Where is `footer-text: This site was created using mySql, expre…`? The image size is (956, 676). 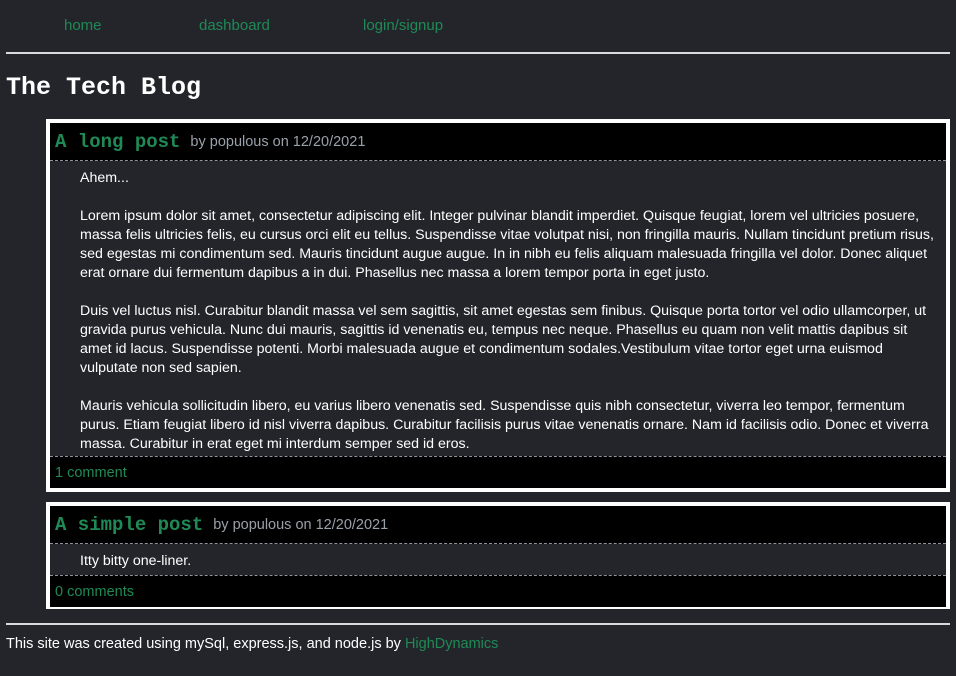 footer-text: This site was created using mySql, expre… is located at coordinates (205, 644).